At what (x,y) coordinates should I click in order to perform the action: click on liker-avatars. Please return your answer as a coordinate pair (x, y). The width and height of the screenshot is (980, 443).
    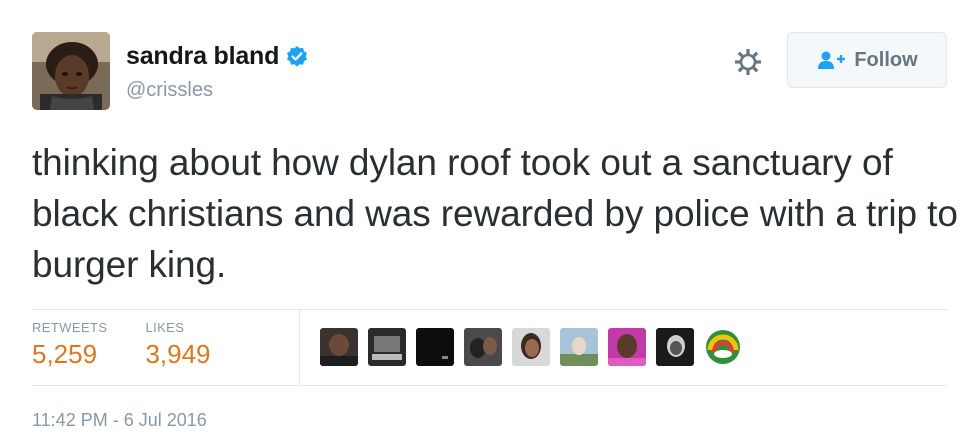
    Looking at the image, I should click on (536, 347).